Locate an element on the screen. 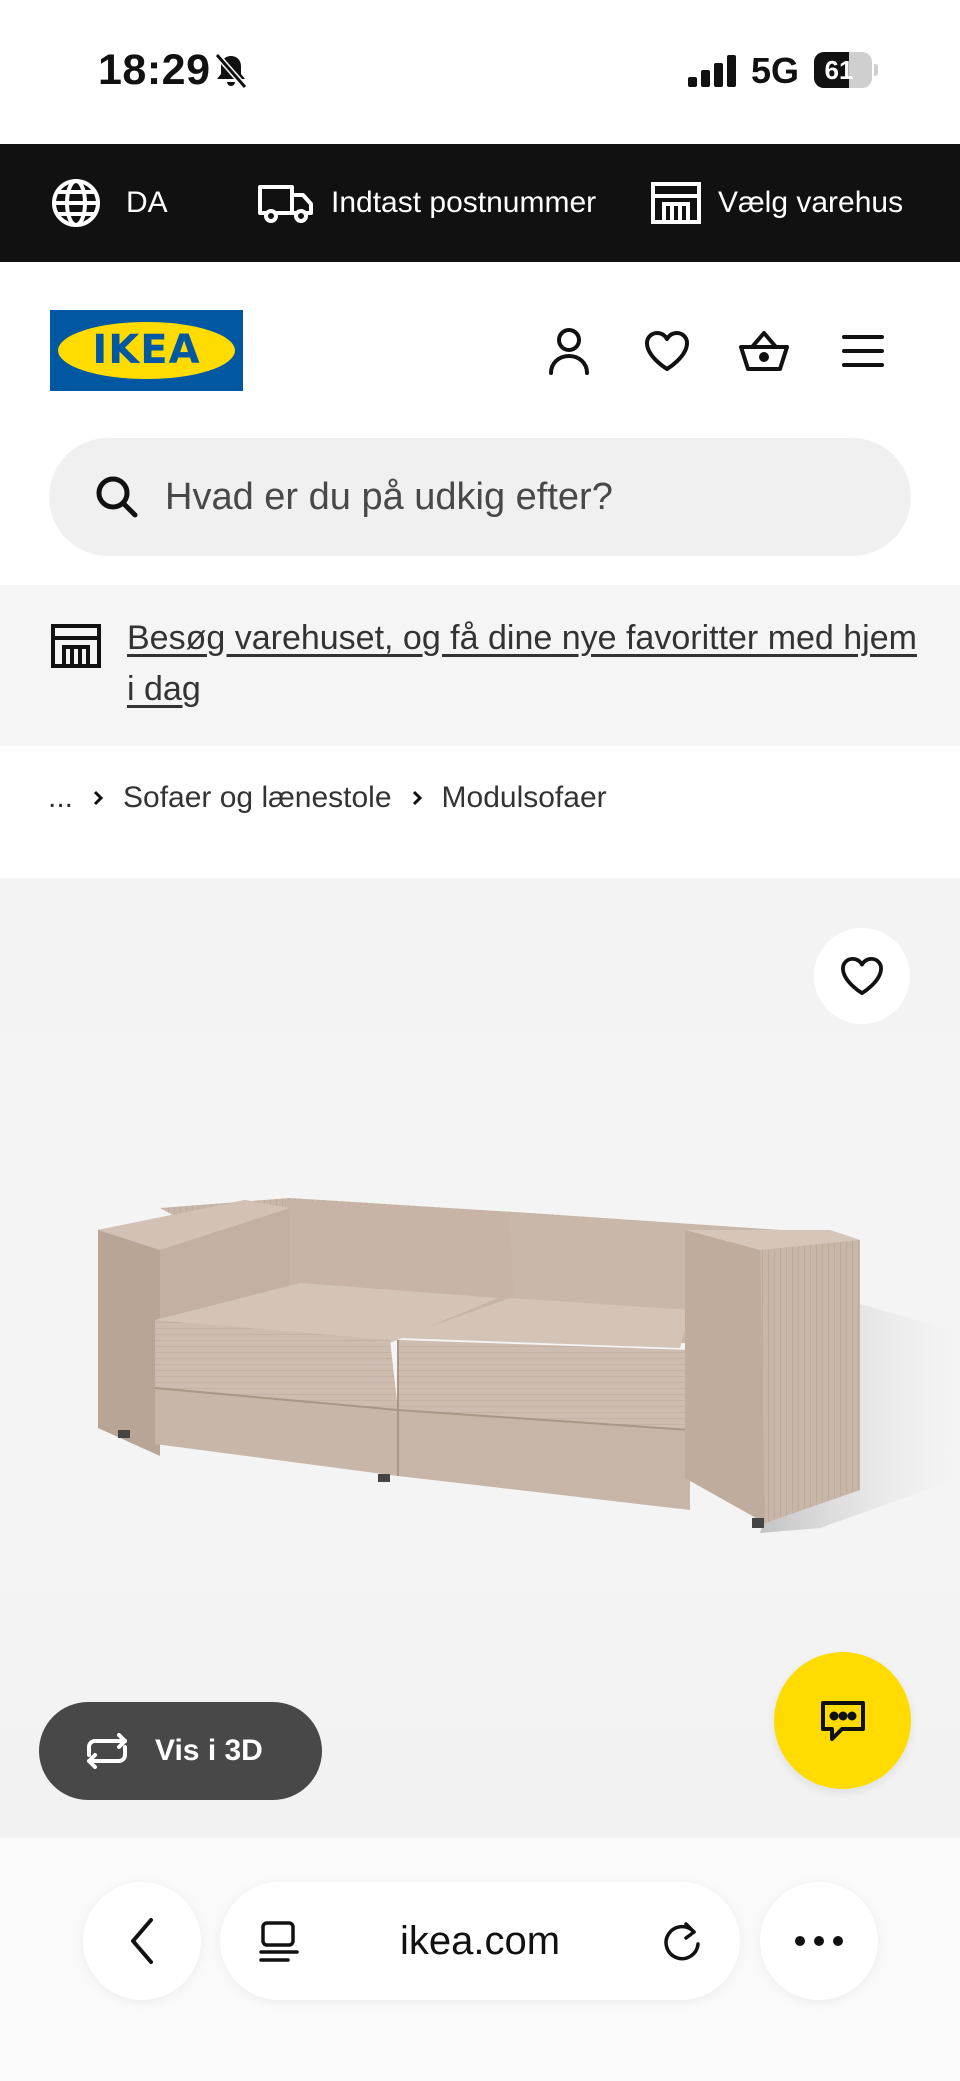 The image size is (960, 2081). chevron-left-icon is located at coordinates (142, 1941).